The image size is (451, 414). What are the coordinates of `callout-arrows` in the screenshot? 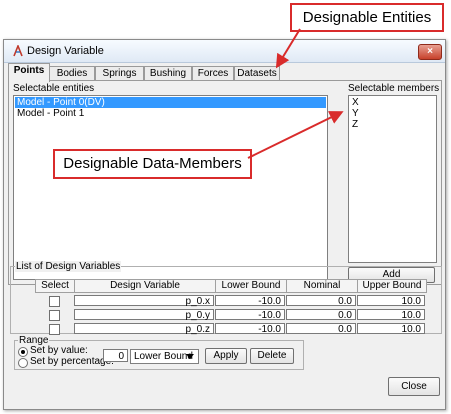 It's located at (295, 93).